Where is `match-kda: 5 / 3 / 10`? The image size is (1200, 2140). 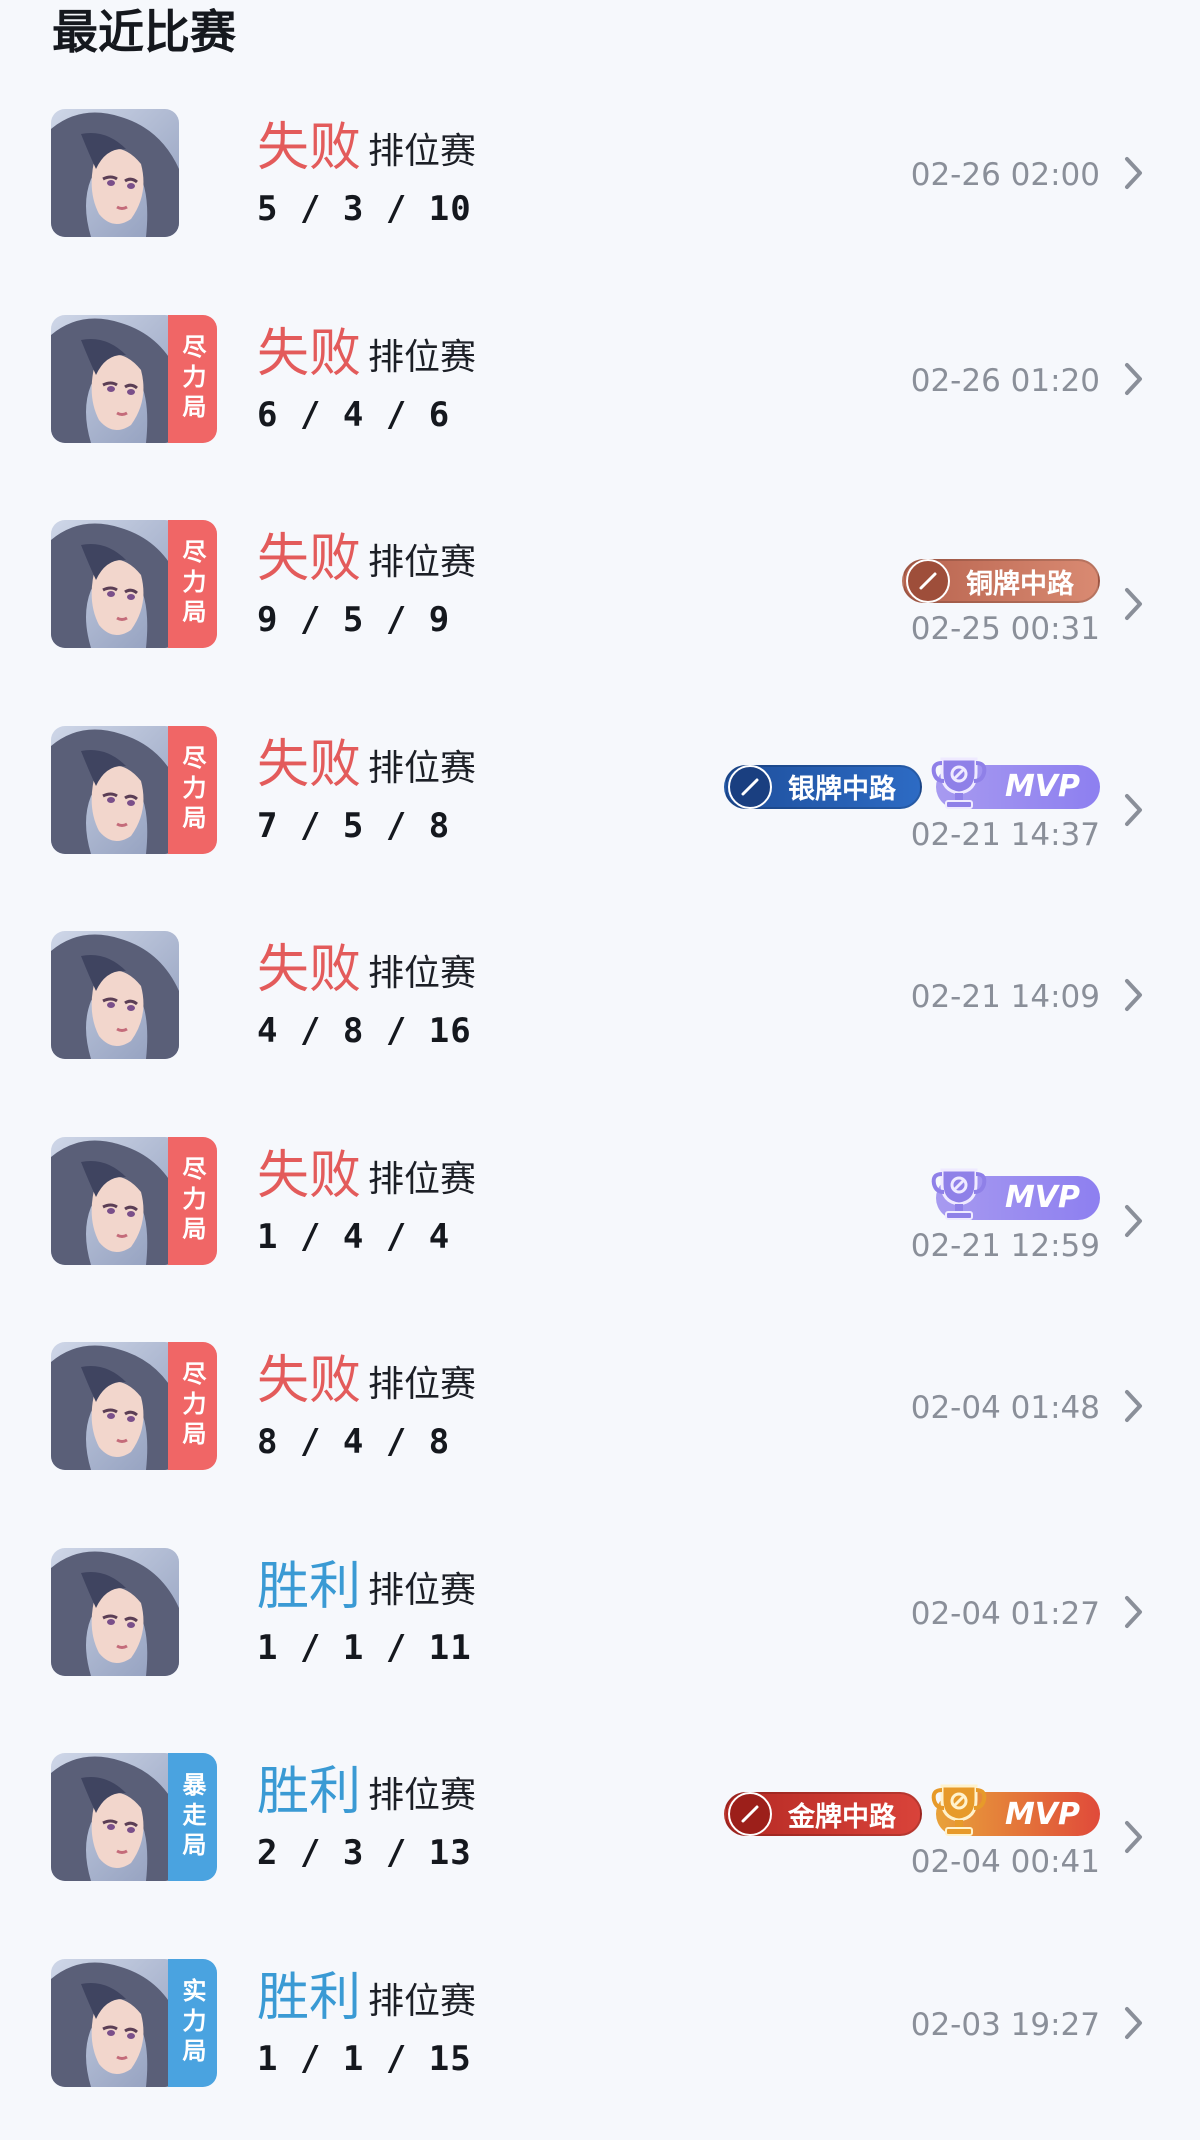 match-kda: 5 / 3 / 10 is located at coordinates (364, 209).